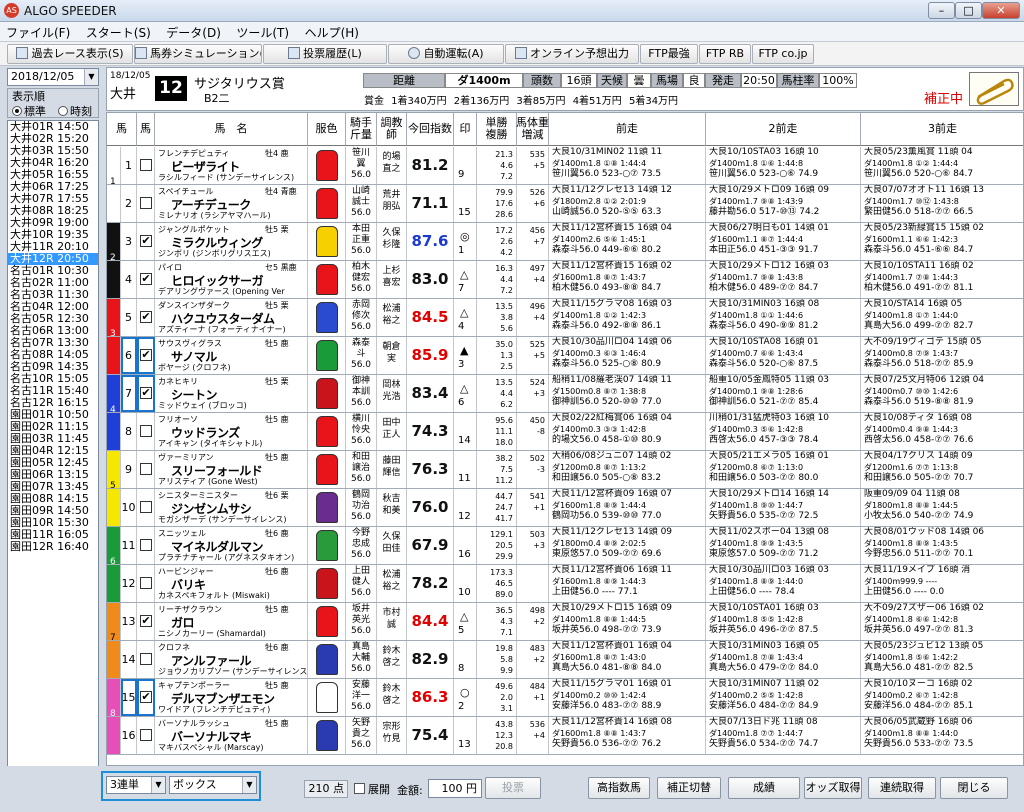 The width and height of the screenshot is (1024, 812). I want to click on maximize-button: □, so click(968, 10).